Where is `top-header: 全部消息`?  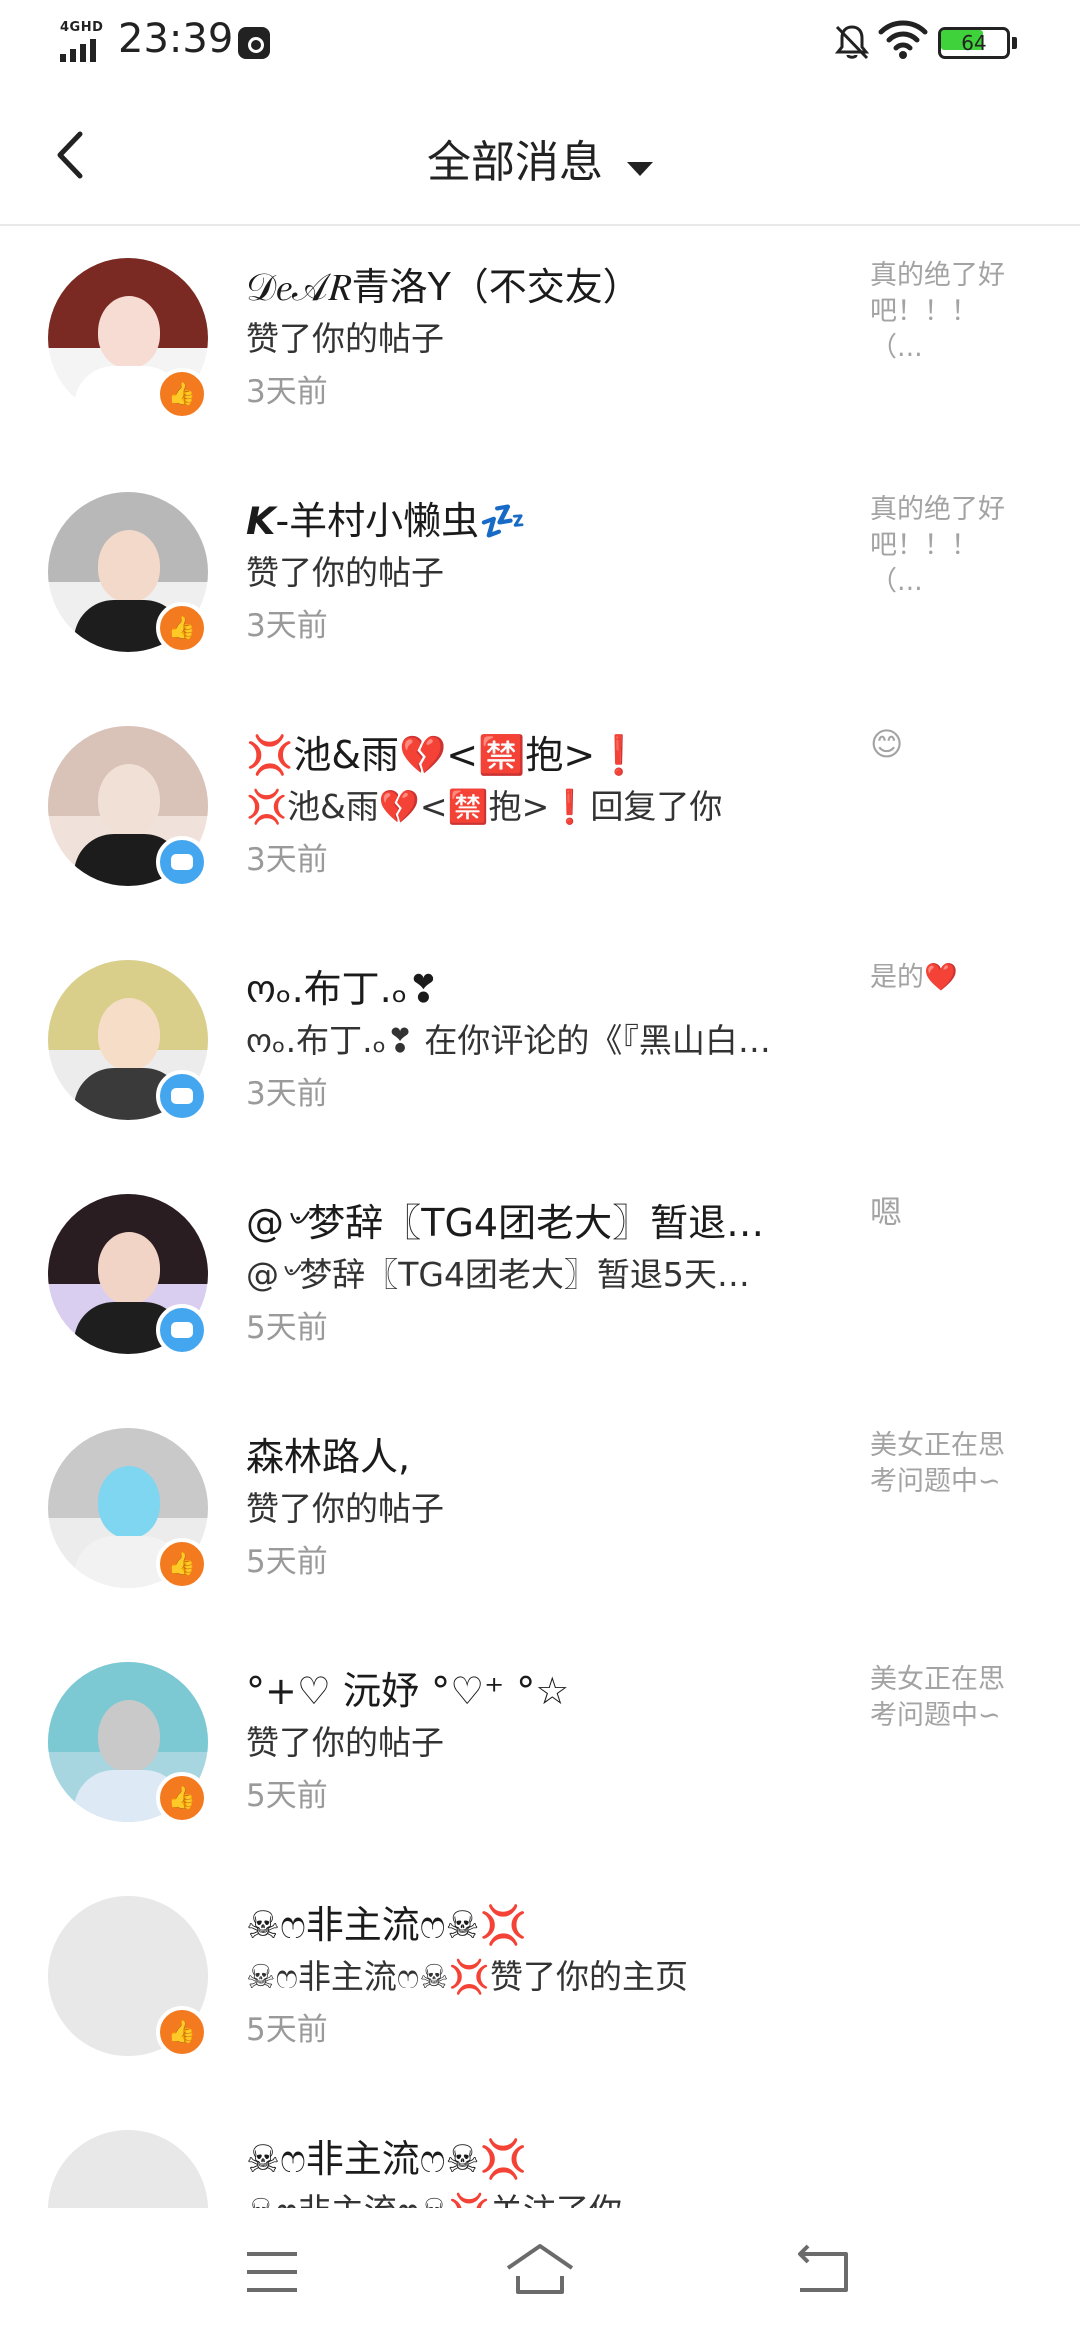 top-header: 全部消息 is located at coordinates (540, 155).